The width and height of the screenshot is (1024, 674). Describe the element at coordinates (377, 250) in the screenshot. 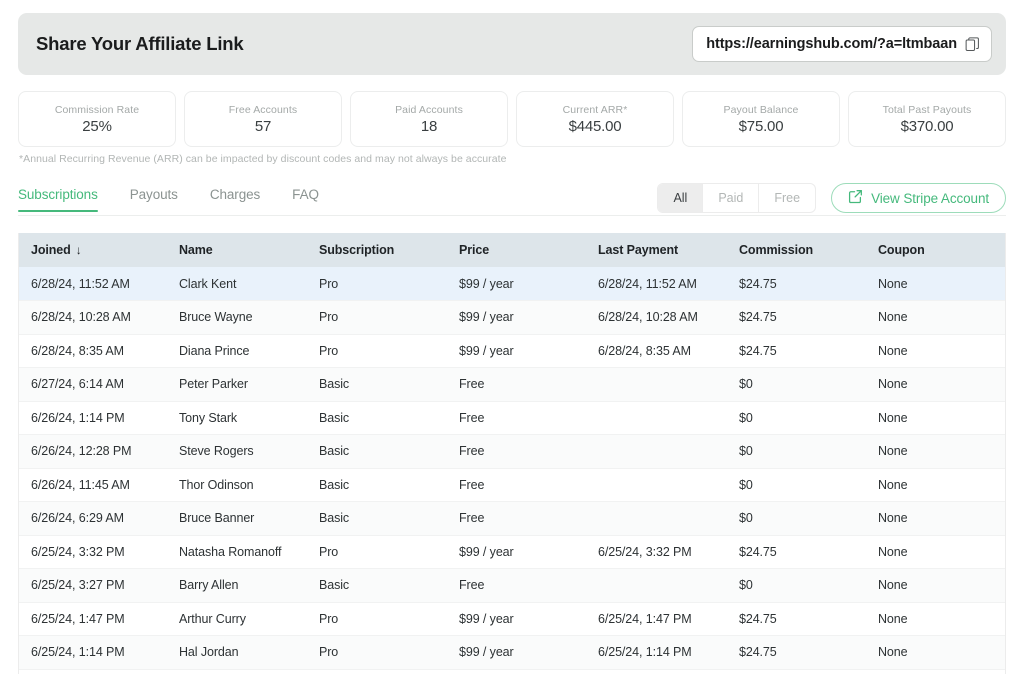

I see `column-header-subscription: Subscription` at that location.